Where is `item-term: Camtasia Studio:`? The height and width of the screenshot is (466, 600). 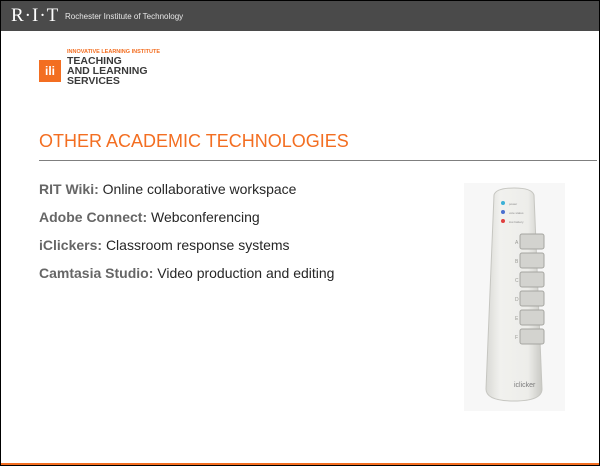
item-term: Camtasia Studio: is located at coordinates (96, 273).